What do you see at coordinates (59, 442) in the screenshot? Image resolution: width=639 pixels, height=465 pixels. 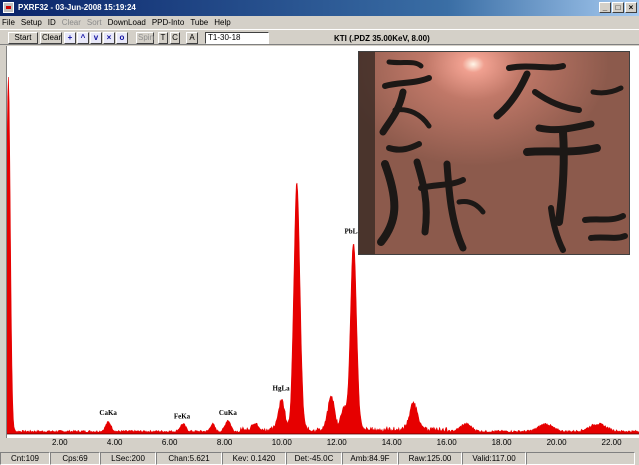 I see `x-tick-label: 2.00` at bounding box center [59, 442].